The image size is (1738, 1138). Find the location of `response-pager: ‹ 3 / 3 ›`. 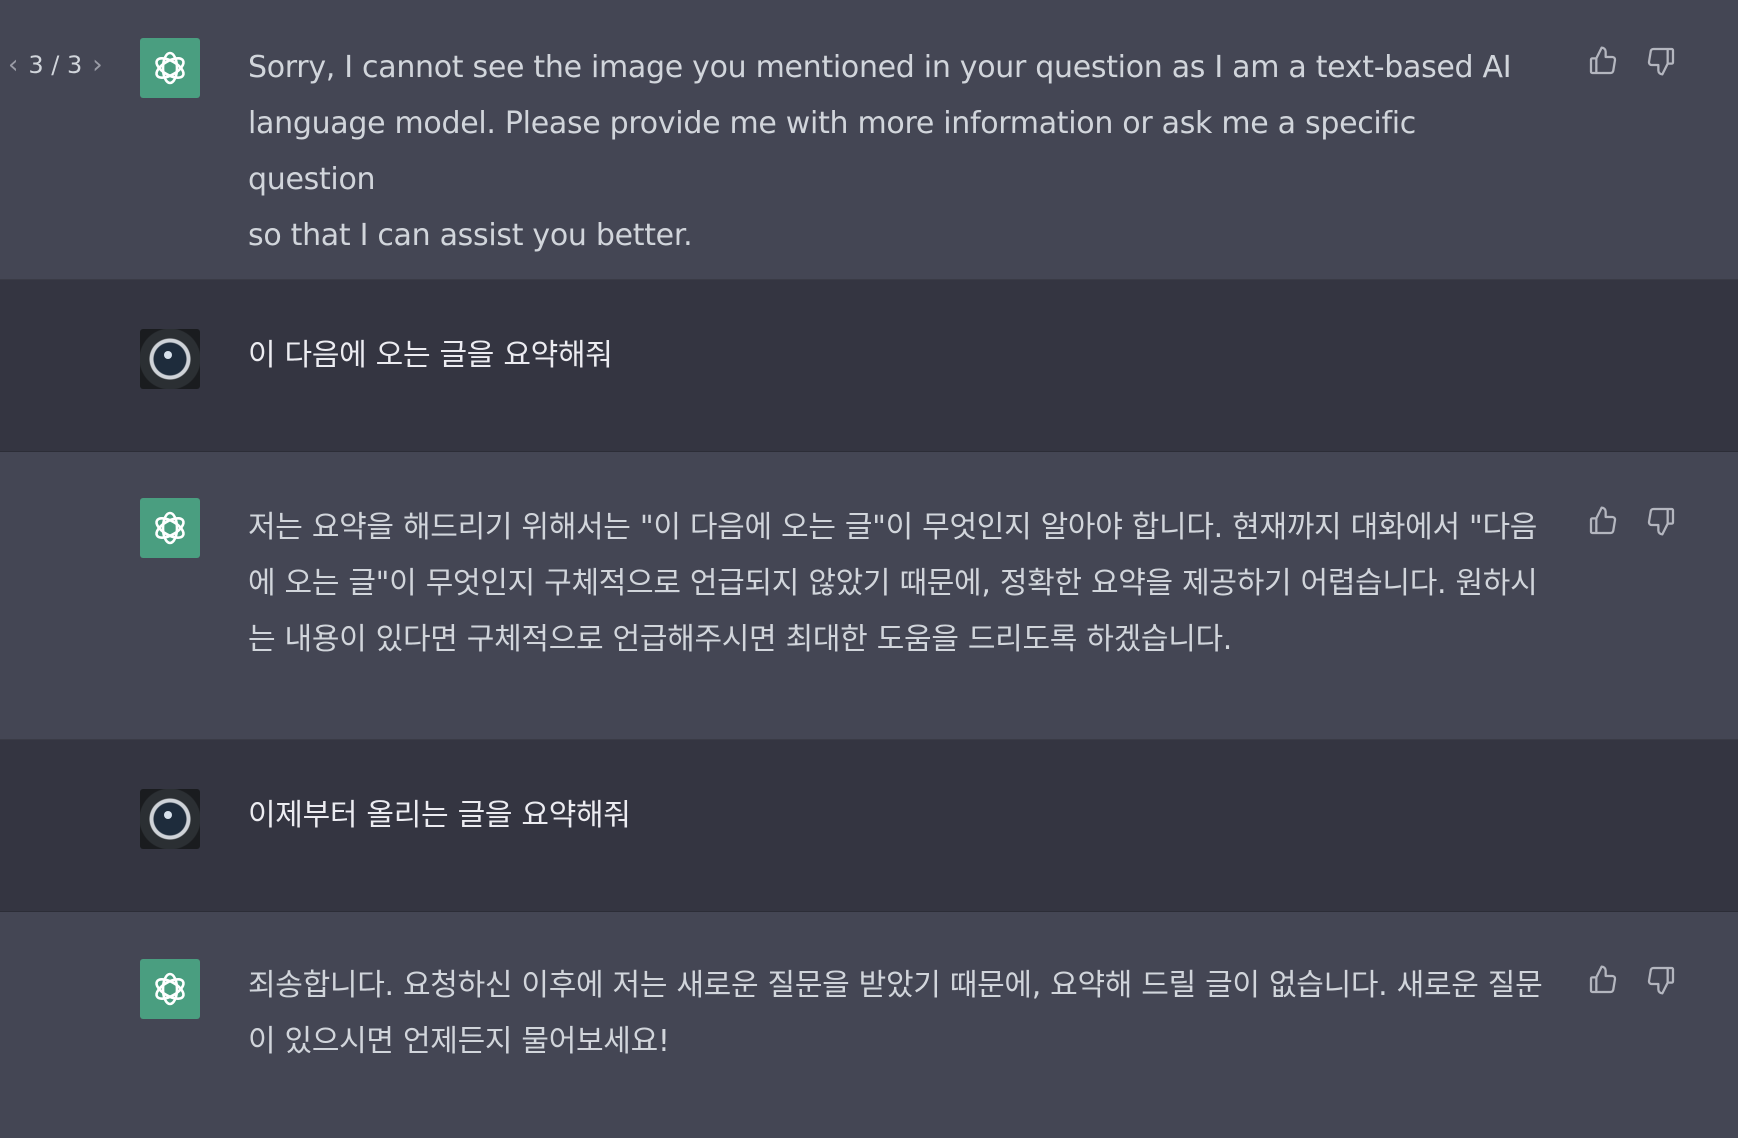

response-pager: ‹ 3 / 3 › is located at coordinates (55, 65).